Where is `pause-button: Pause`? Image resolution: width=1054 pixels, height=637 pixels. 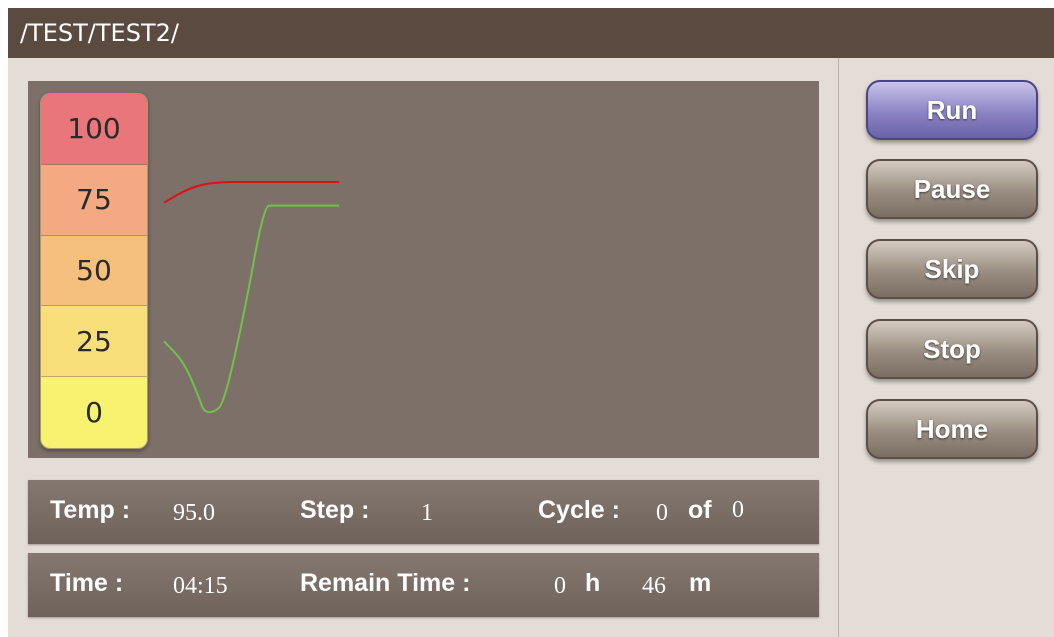 pause-button: Pause is located at coordinates (952, 189).